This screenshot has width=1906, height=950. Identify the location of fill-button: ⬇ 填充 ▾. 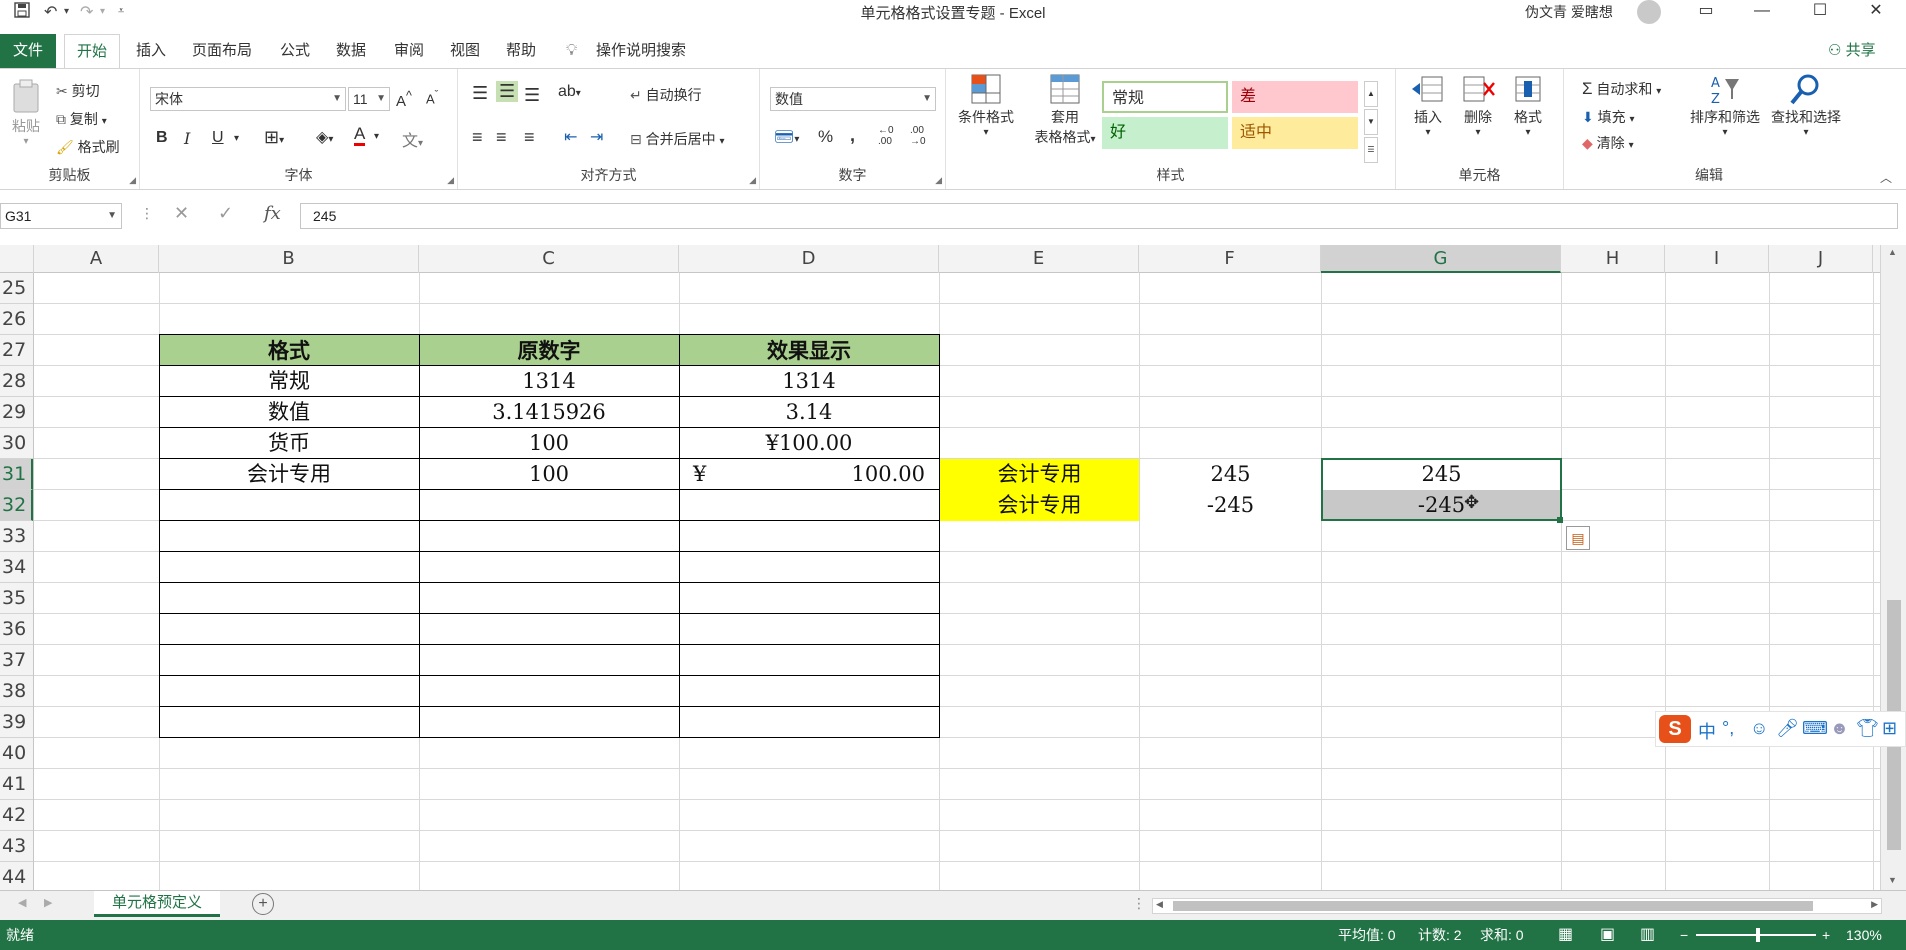
(1608, 117).